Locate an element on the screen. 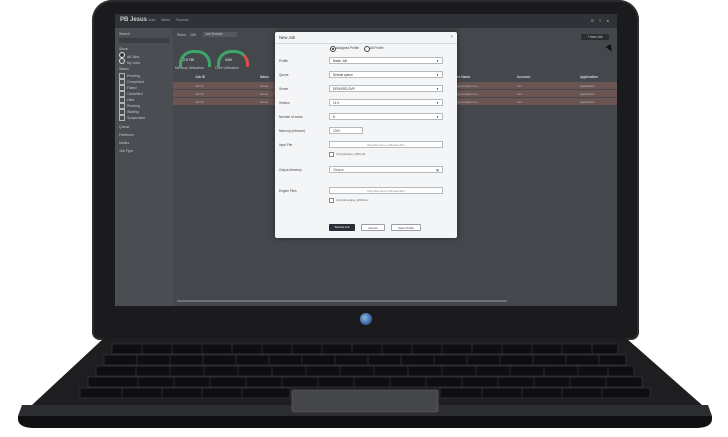 The height and width of the screenshot is (437, 728). col-job-id: Job ID is located at coordinates (200, 77).